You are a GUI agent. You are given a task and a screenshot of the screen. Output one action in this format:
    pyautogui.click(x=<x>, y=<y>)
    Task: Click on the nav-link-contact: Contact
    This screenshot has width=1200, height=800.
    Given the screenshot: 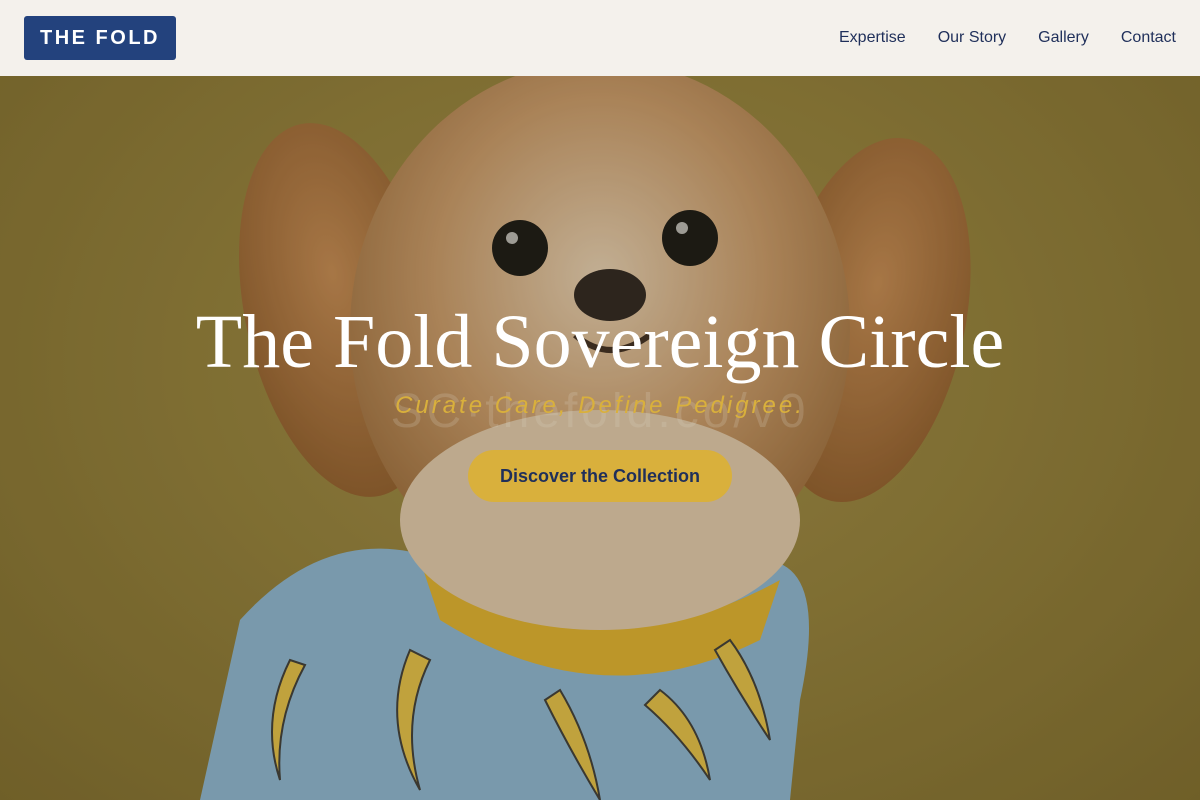 What is the action you would take?
    pyautogui.click(x=1148, y=38)
    